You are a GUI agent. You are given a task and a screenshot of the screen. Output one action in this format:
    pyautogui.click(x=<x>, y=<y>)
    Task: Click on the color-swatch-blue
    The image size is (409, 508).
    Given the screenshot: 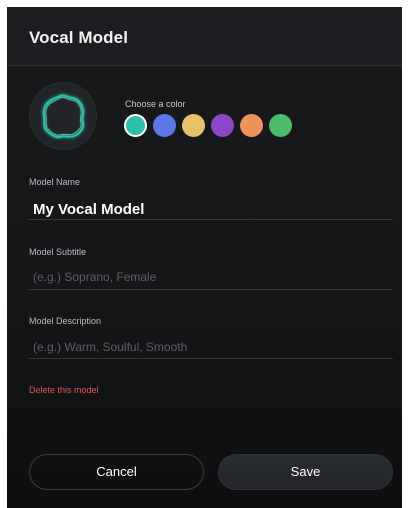 What is the action you would take?
    pyautogui.click(x=164, y=125)
    